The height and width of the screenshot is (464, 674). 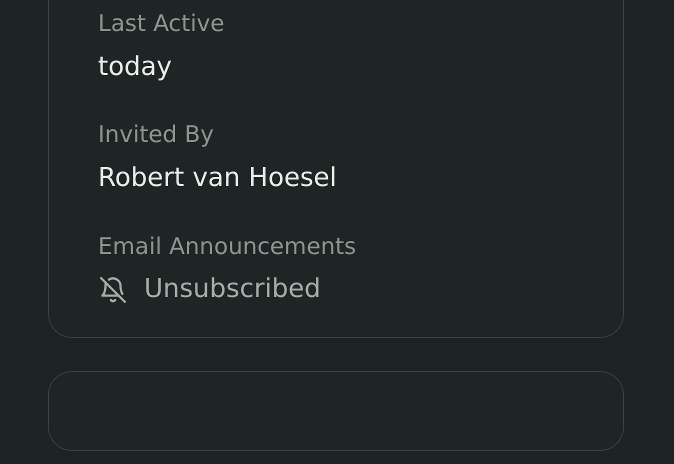 I want to click on field-value: today, so click(x=135, y=67).